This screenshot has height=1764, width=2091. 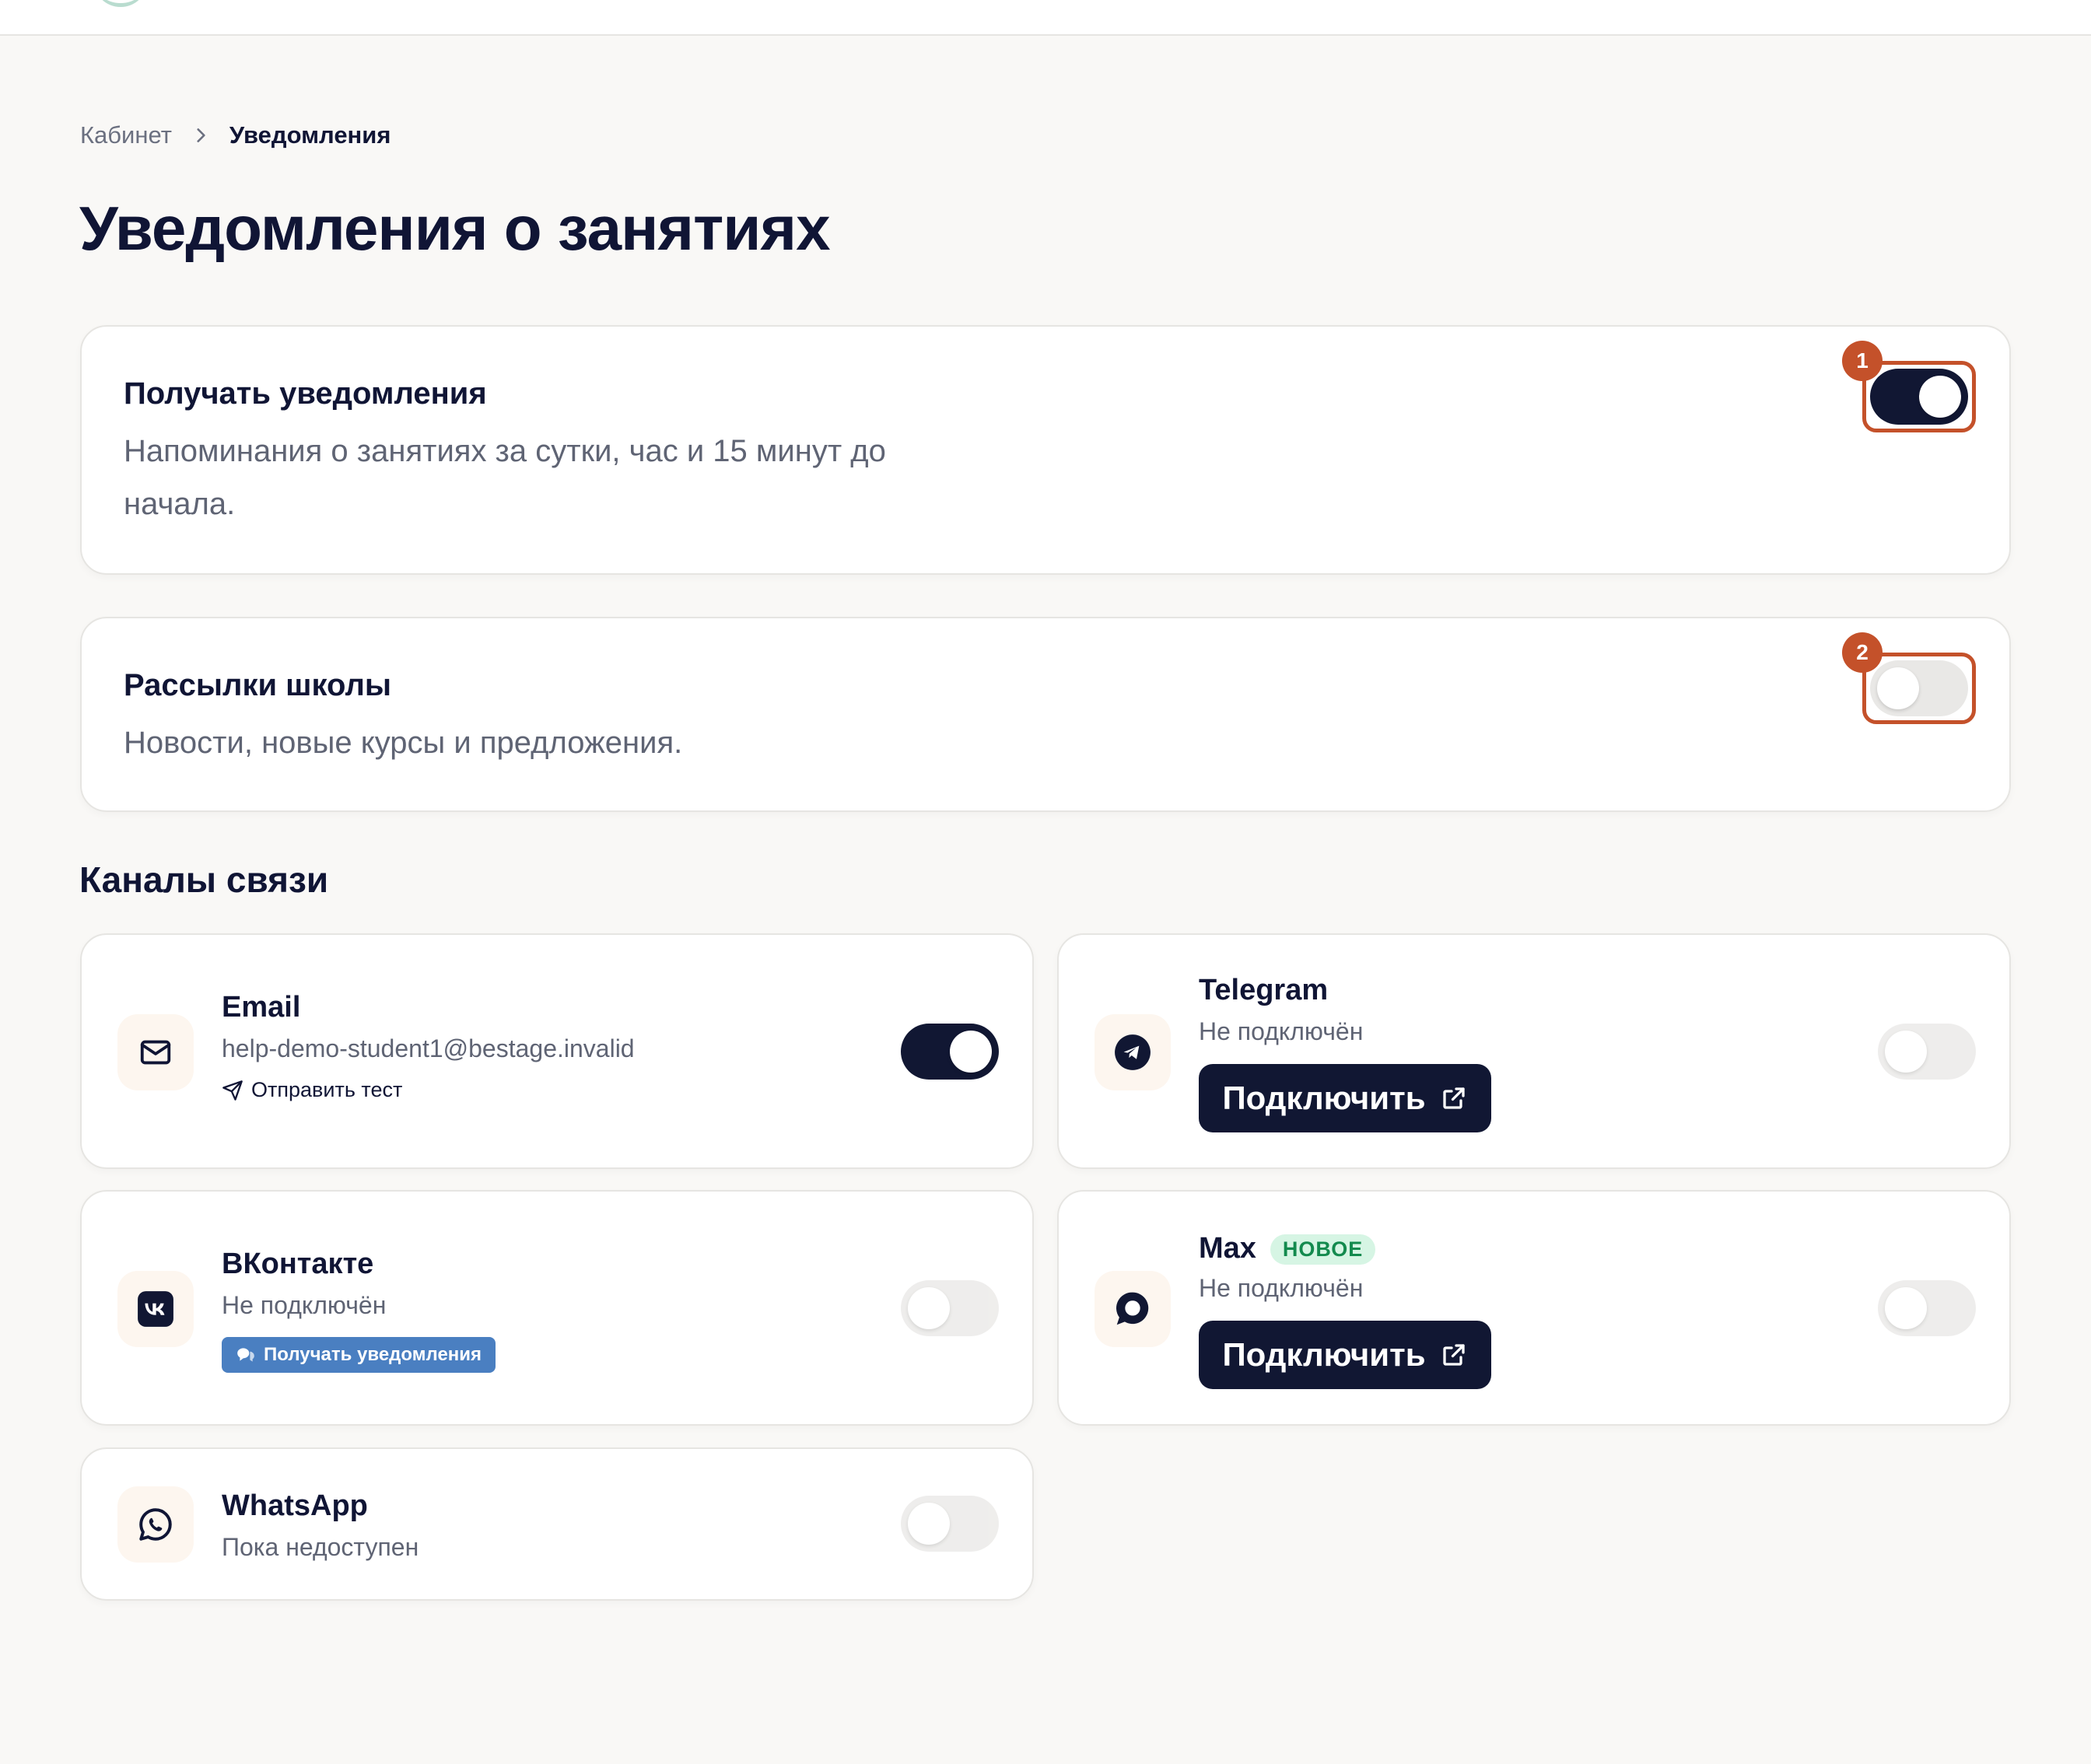 What do you see at coordinates (1281, 1288) in the screenshot?
I see `max-status: Не подключён` at bounding box center [1281, 1288].